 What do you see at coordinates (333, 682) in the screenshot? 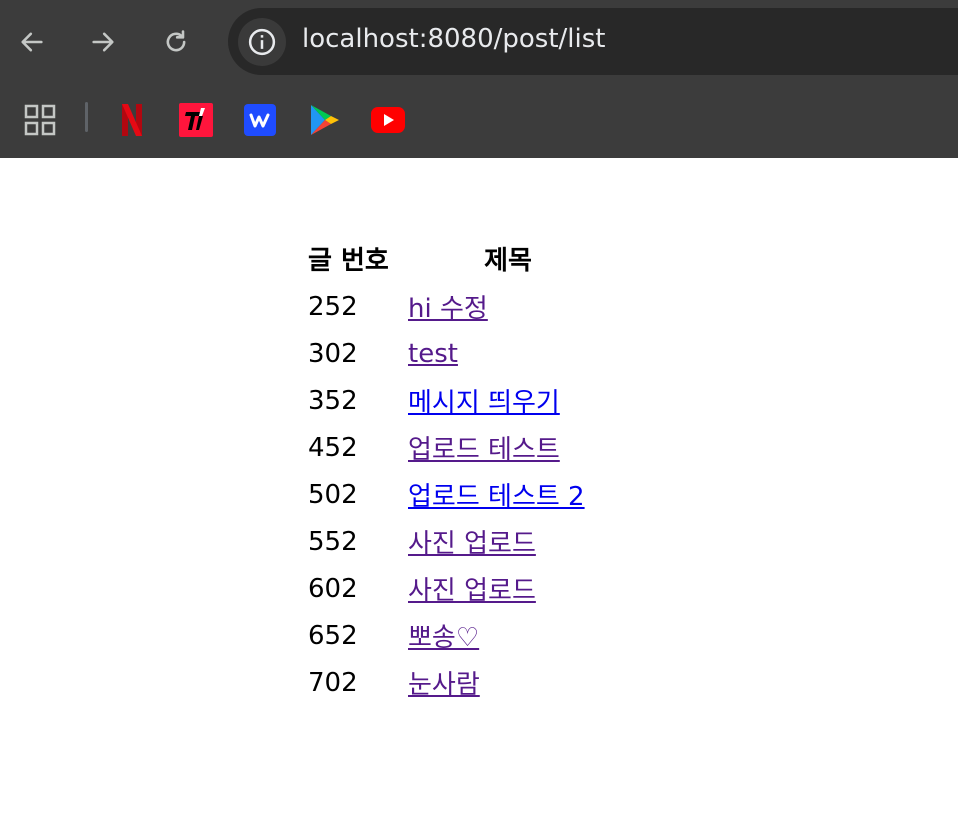
I see `post-number: 702` at bounding box center [333, 682].